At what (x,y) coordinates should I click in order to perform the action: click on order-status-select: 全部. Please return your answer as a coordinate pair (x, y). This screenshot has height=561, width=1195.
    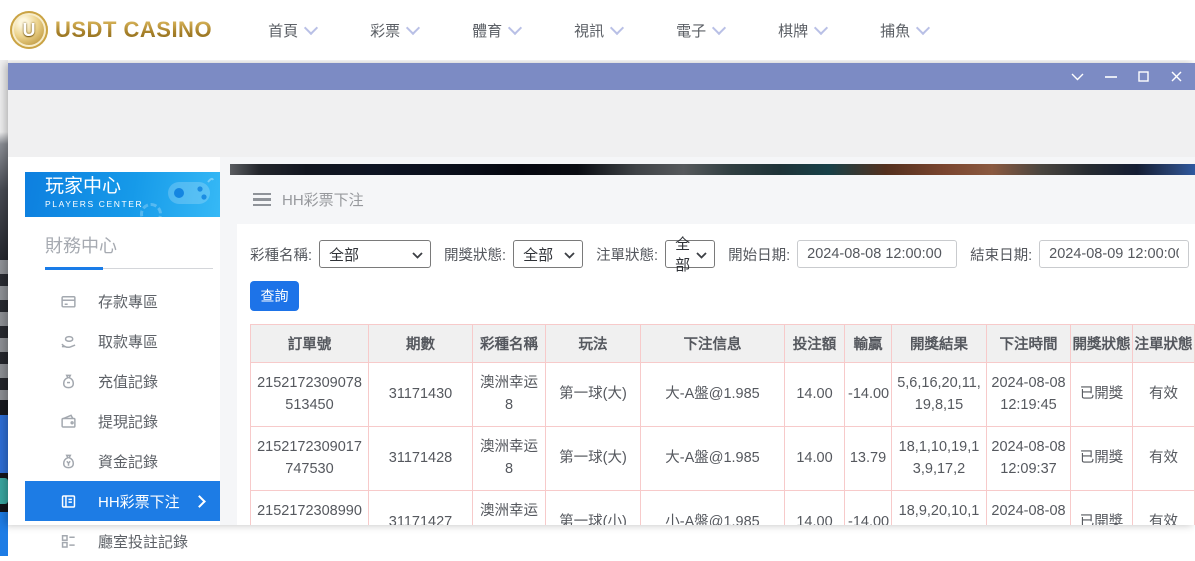
    Looking at the image, I should click on (690, 255).